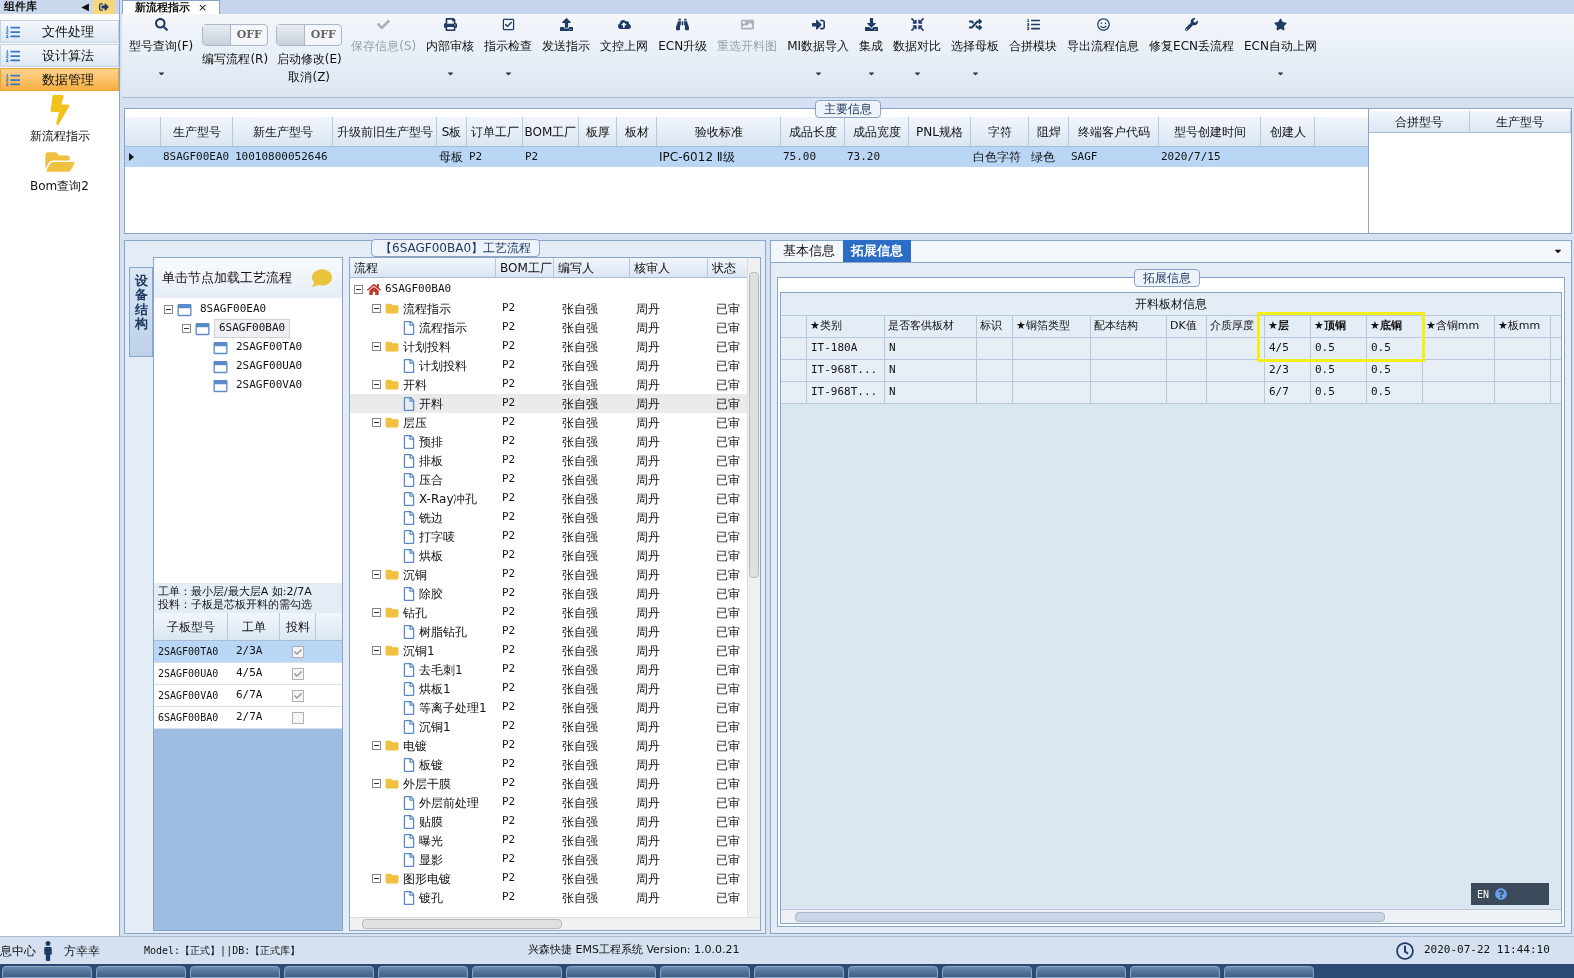 The image size is (1574, 978). What do you see at coordinates (548, 745) in the screenshot?
I see `flow-row: 电镀 P2 张自强 周丹 已审` at bounding box center [548, 745].